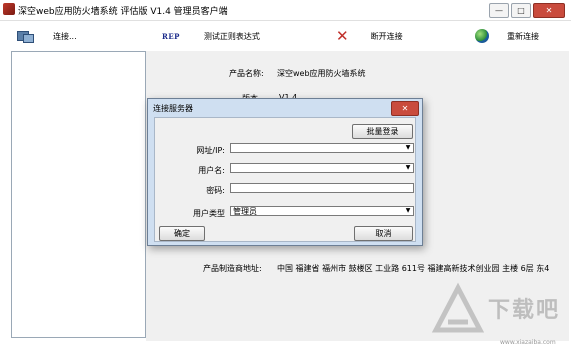 The height and width of the screenshot is (350, 571). Describe the element at coordinates (322, 148) in the screenshot. I see `url-combobox` at that location.